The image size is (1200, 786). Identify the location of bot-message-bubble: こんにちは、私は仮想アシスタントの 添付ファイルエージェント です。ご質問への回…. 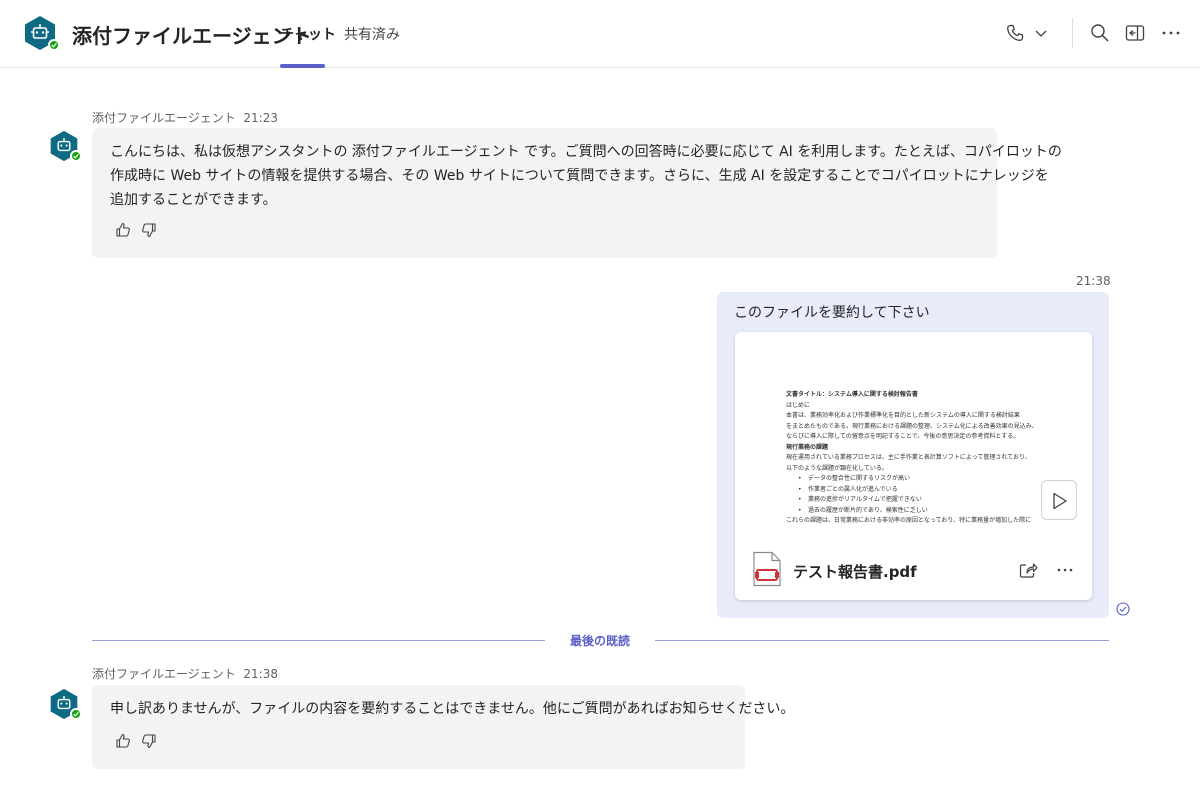
(577, 193).